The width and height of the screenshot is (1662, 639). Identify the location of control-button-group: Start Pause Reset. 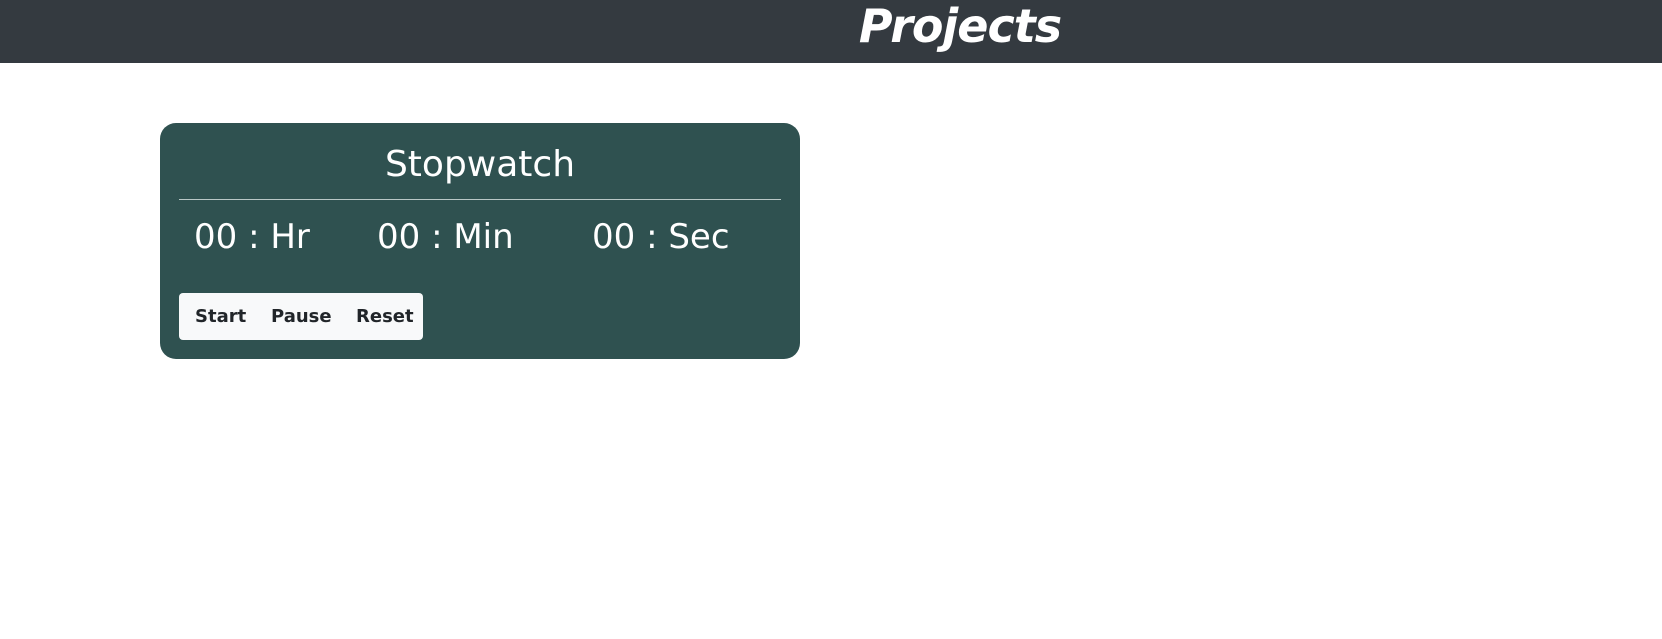
(301, 316).